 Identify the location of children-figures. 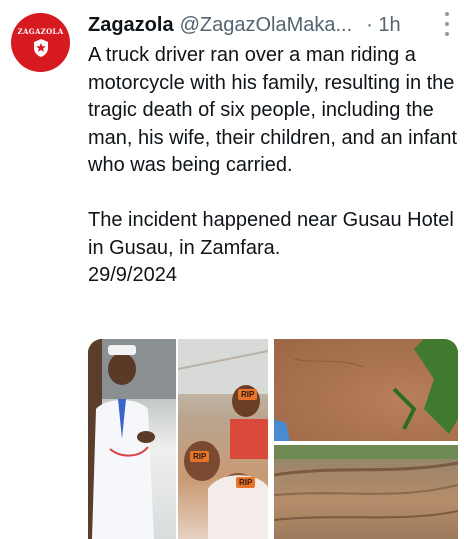
(223, 439).